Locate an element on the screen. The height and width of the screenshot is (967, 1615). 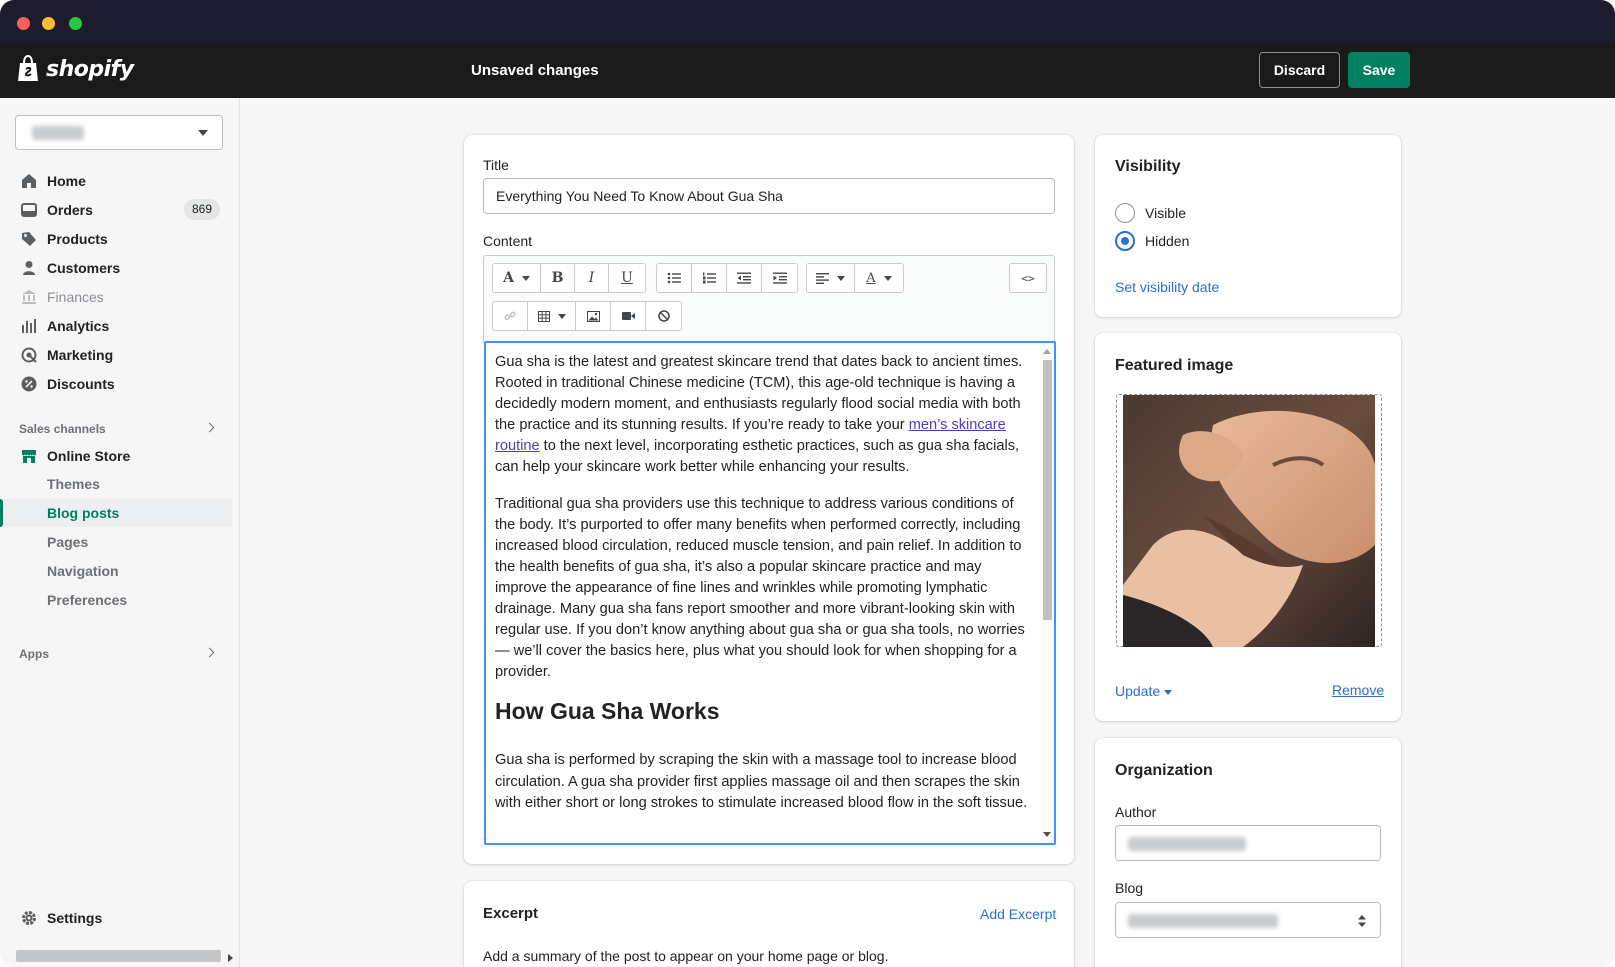
insert-link-button is located at coordinates (510, 316).